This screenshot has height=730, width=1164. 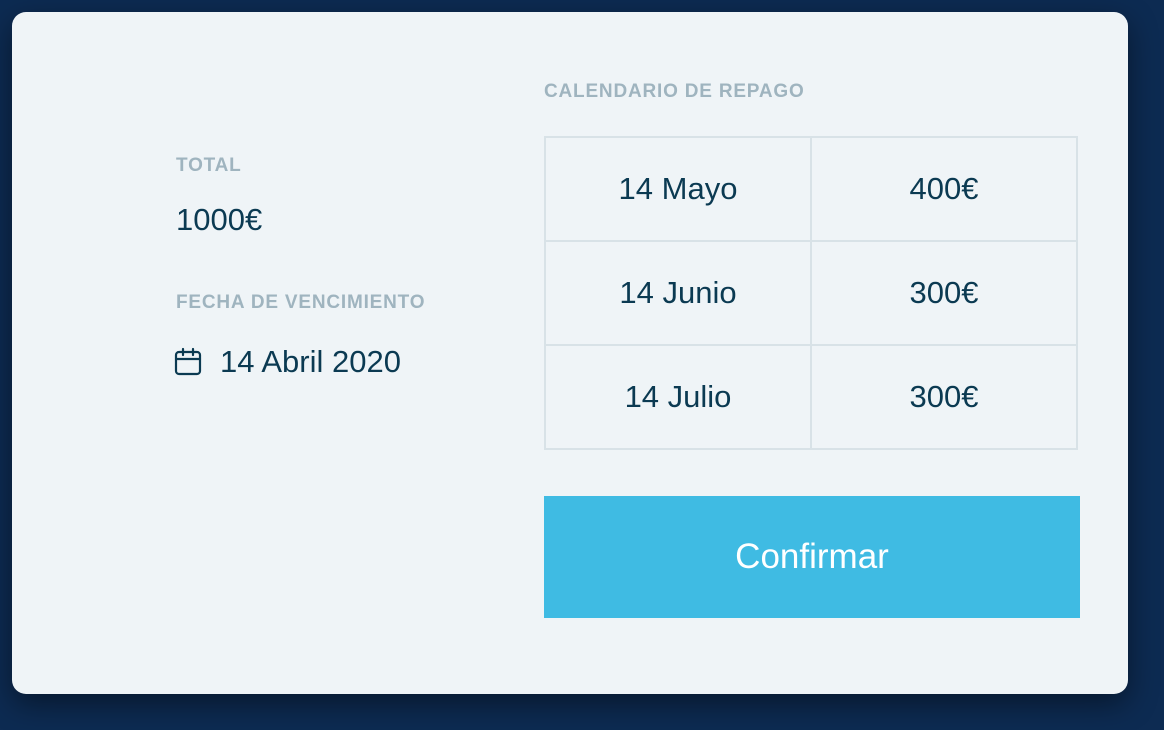 I want to click on total-label: TOTAL, so click(x=209, y=165).